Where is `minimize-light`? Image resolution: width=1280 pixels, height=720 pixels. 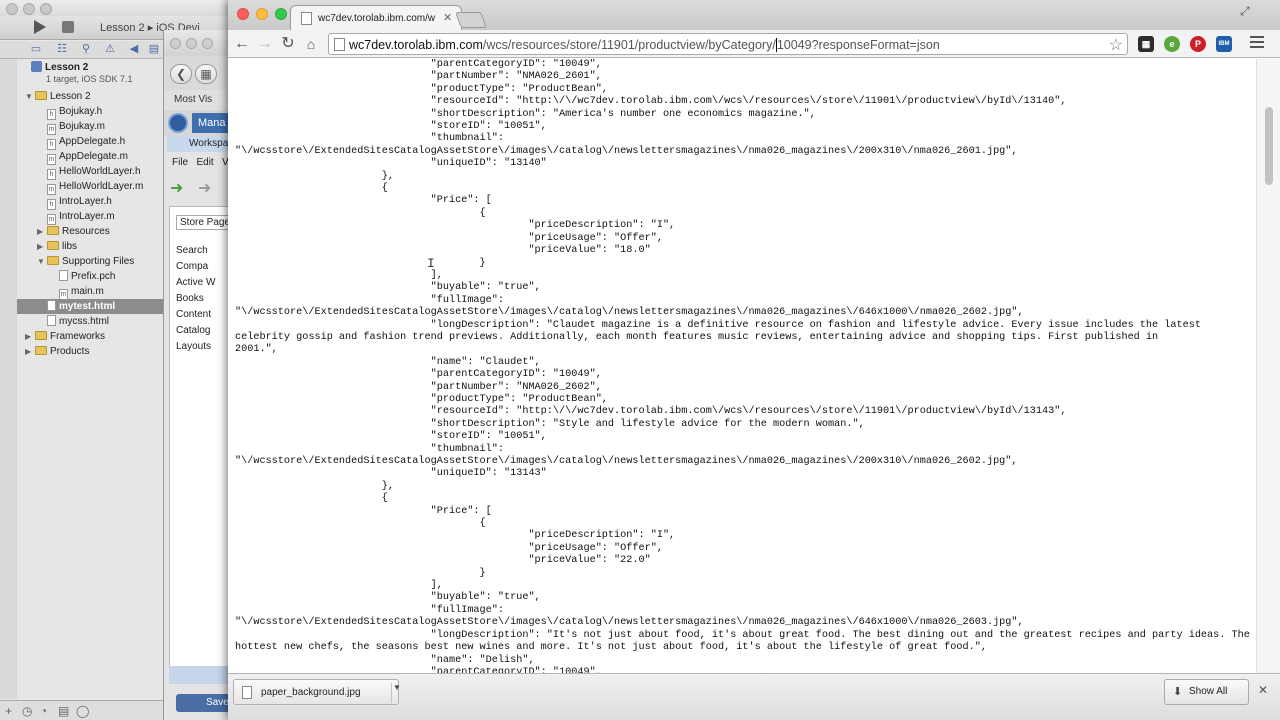 minimize-light is located at coordinates (262, 14).